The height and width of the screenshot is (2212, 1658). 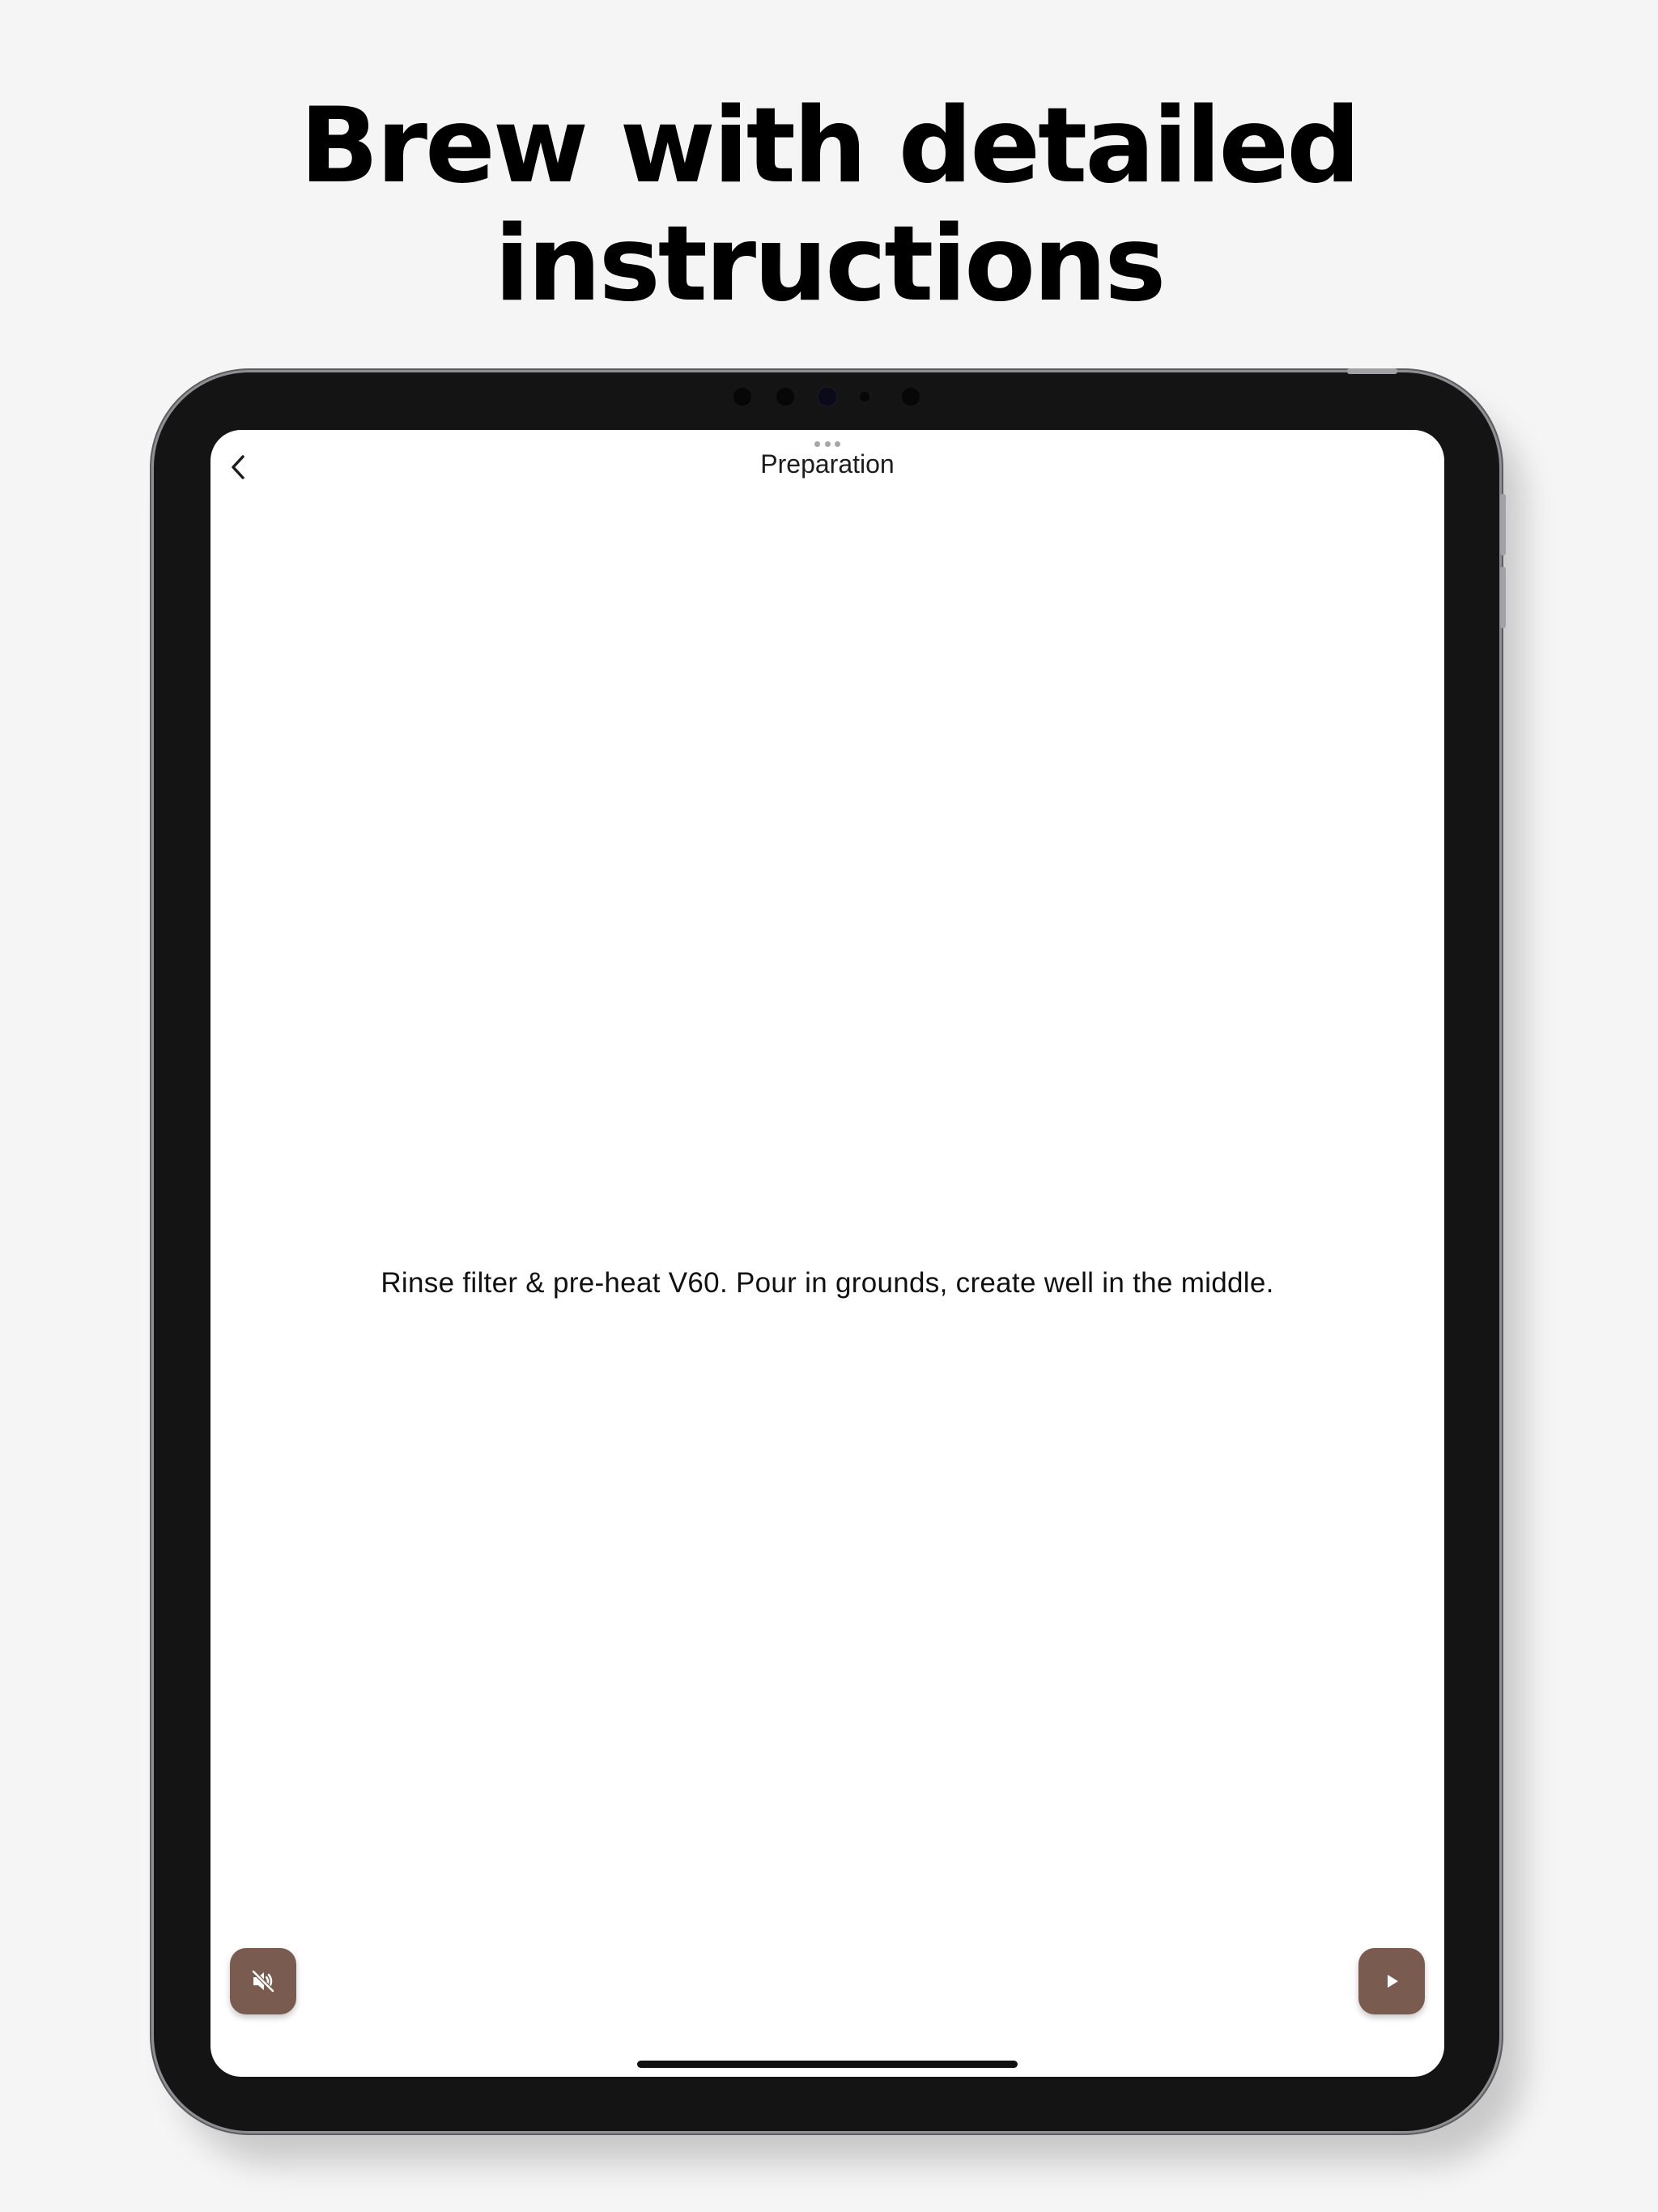 What do you see at coordinates (827, 464) in the screenshot?
I see `page-title: Preparation` at bounding box center [827, 464].